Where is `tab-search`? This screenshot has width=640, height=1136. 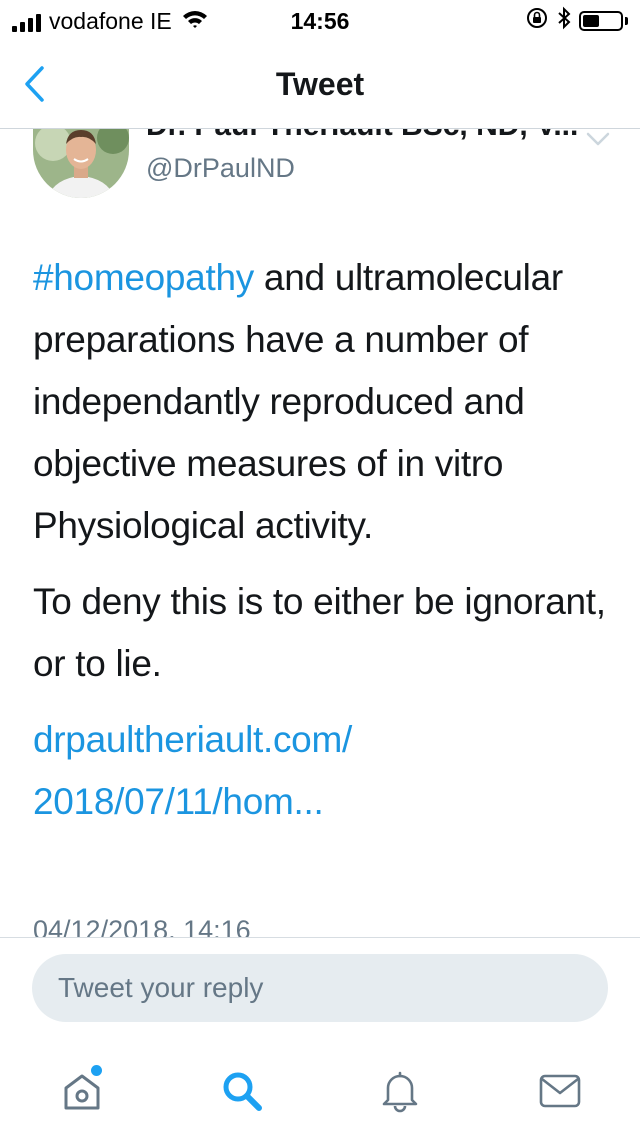
tab-search is located at coordinates (242, 1091).